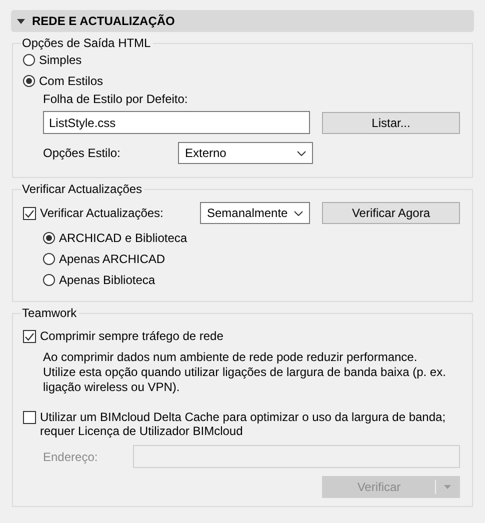  What do you see at coordinates (71, 457) in the screenshot?
I see `field-label: Endereço:` at bounding box center [71, 457].